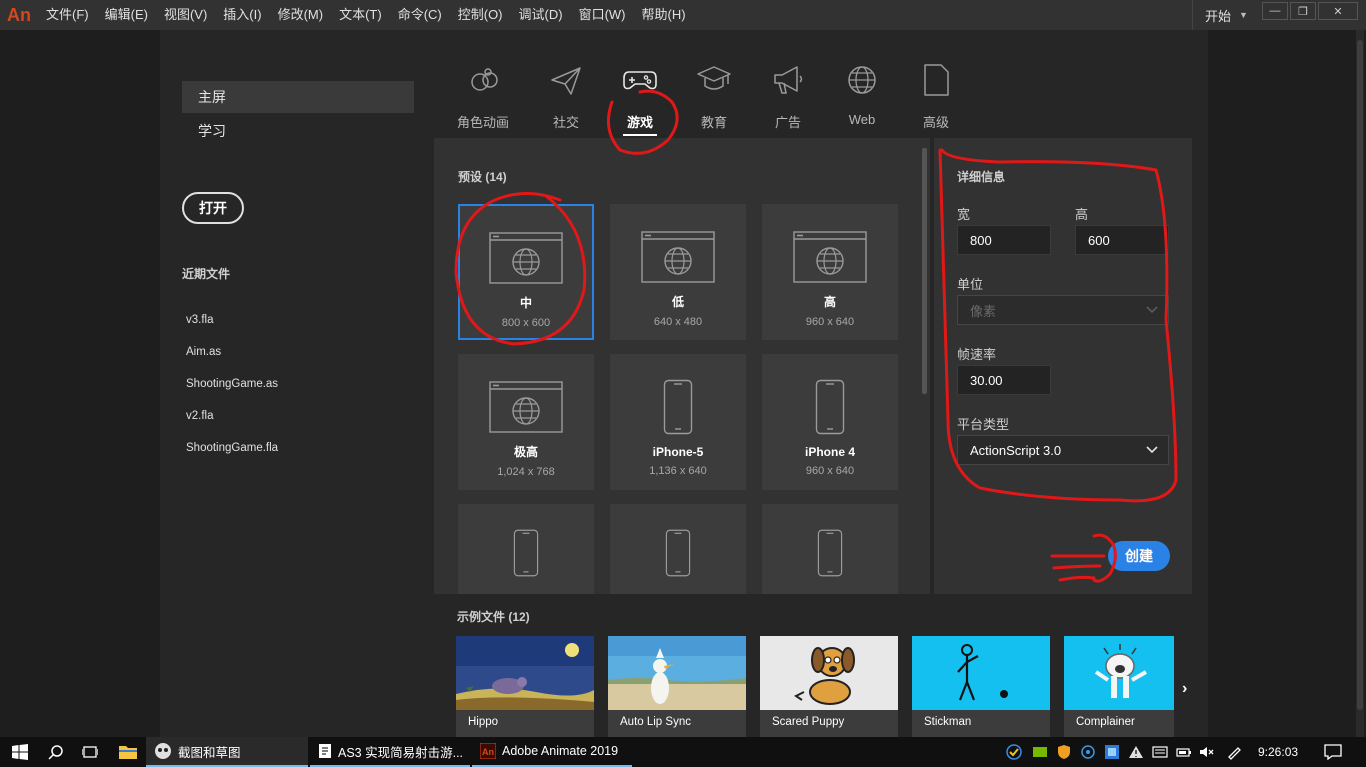 The height and width of the screenshot is (767, 1366). I want to click on tray-network-icon, so click(1088, 752).